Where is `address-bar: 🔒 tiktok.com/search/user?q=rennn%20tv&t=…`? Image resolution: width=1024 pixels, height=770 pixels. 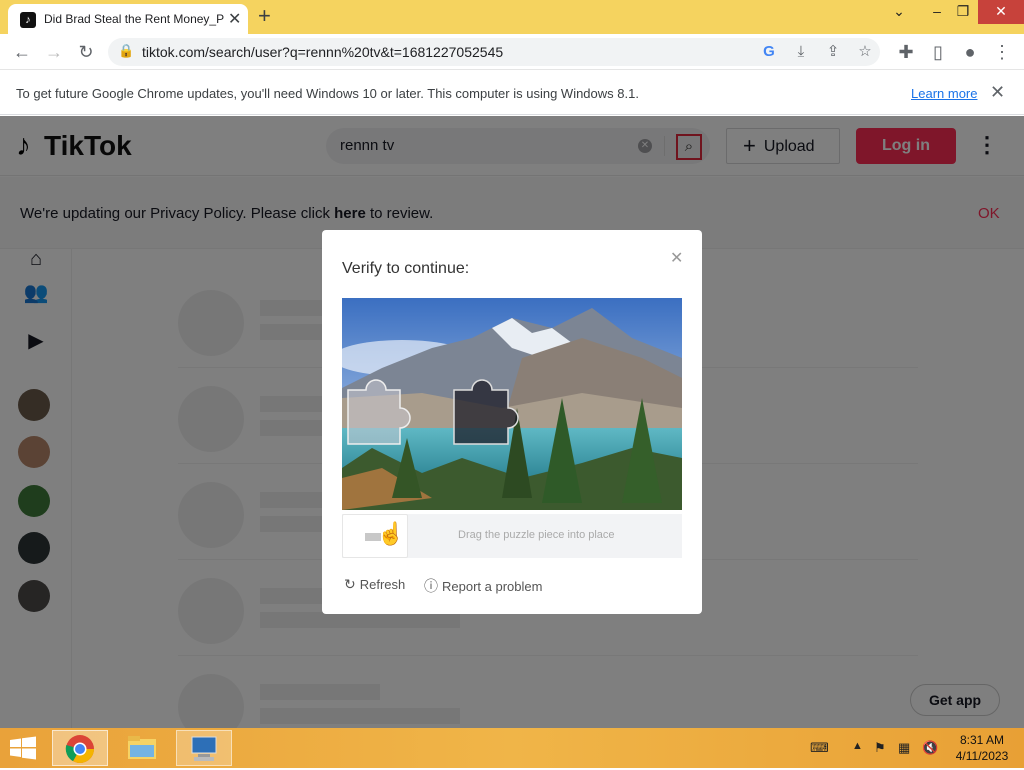
address-bar: 🔒 tiktok.com/search/user?q=rennn%20tv&t=… is located at coordinates (494, 52).